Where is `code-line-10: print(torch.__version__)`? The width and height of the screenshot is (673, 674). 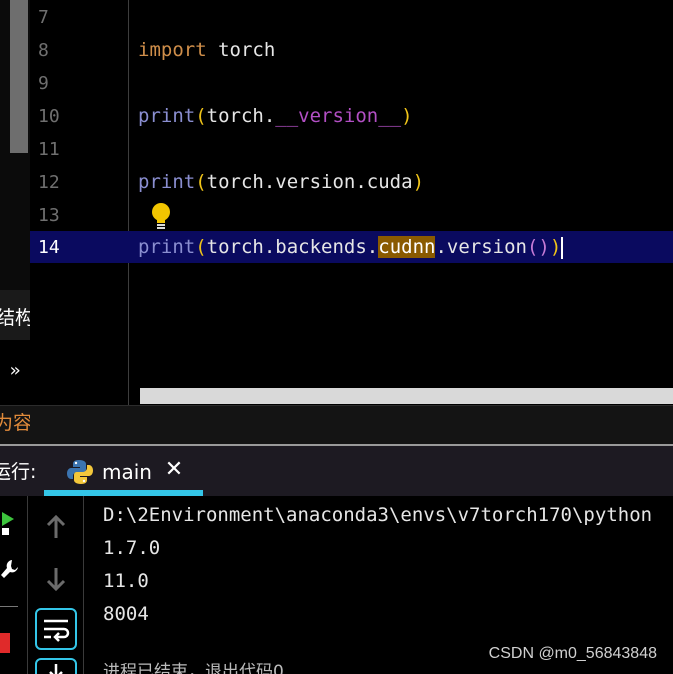
code-line-10: print(torch.__version__) is located at coordinates (275, 116).